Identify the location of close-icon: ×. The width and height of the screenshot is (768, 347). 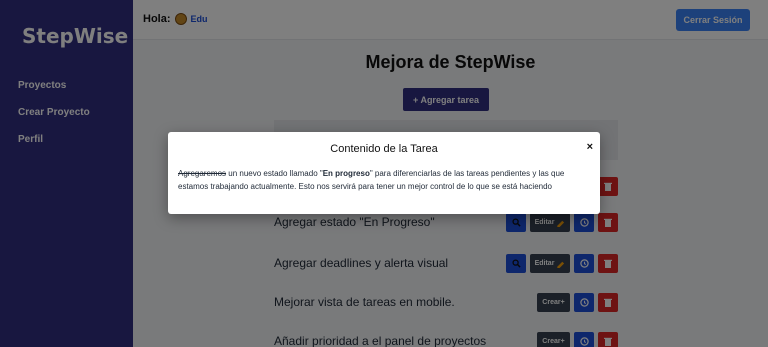
(590, 147).